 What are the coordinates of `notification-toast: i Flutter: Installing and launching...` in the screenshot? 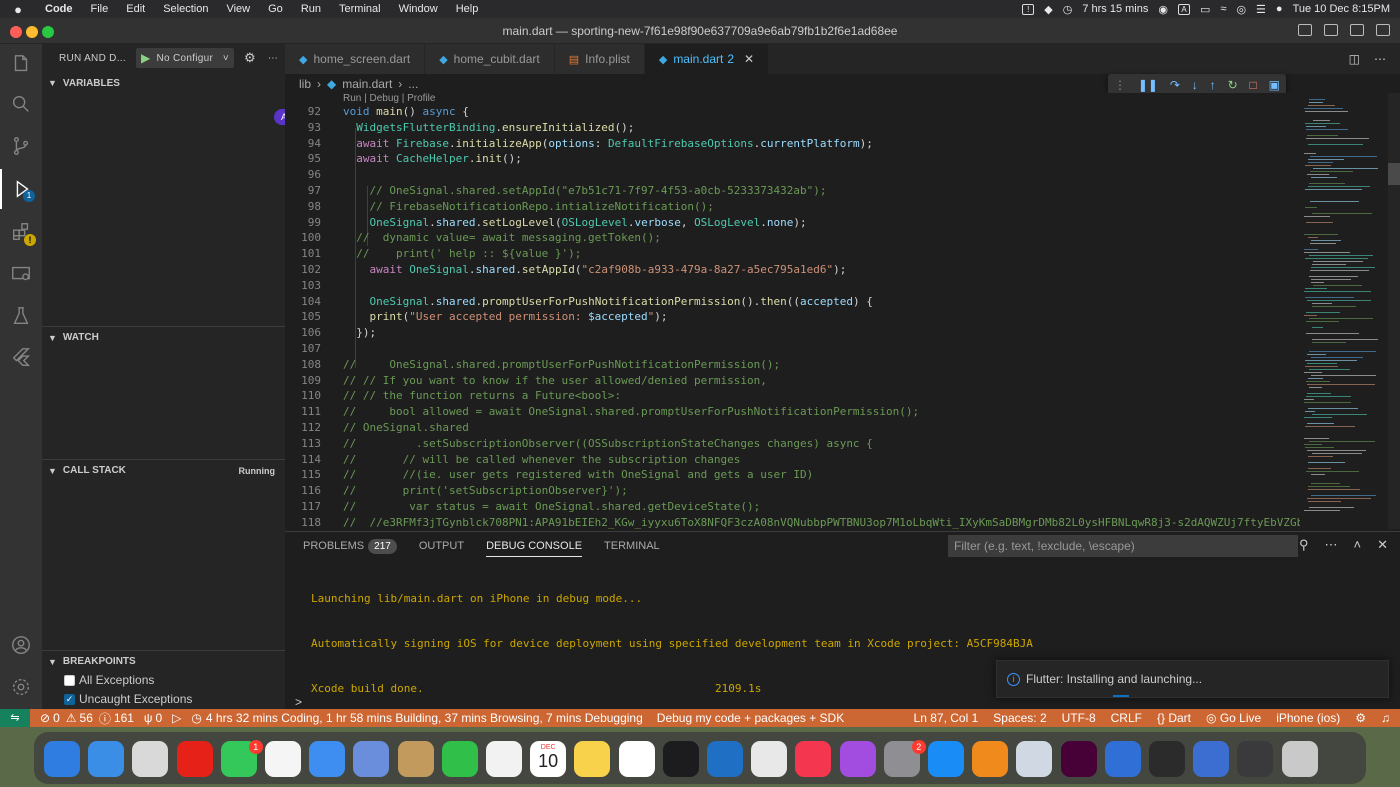 It's located at (1192, 679).